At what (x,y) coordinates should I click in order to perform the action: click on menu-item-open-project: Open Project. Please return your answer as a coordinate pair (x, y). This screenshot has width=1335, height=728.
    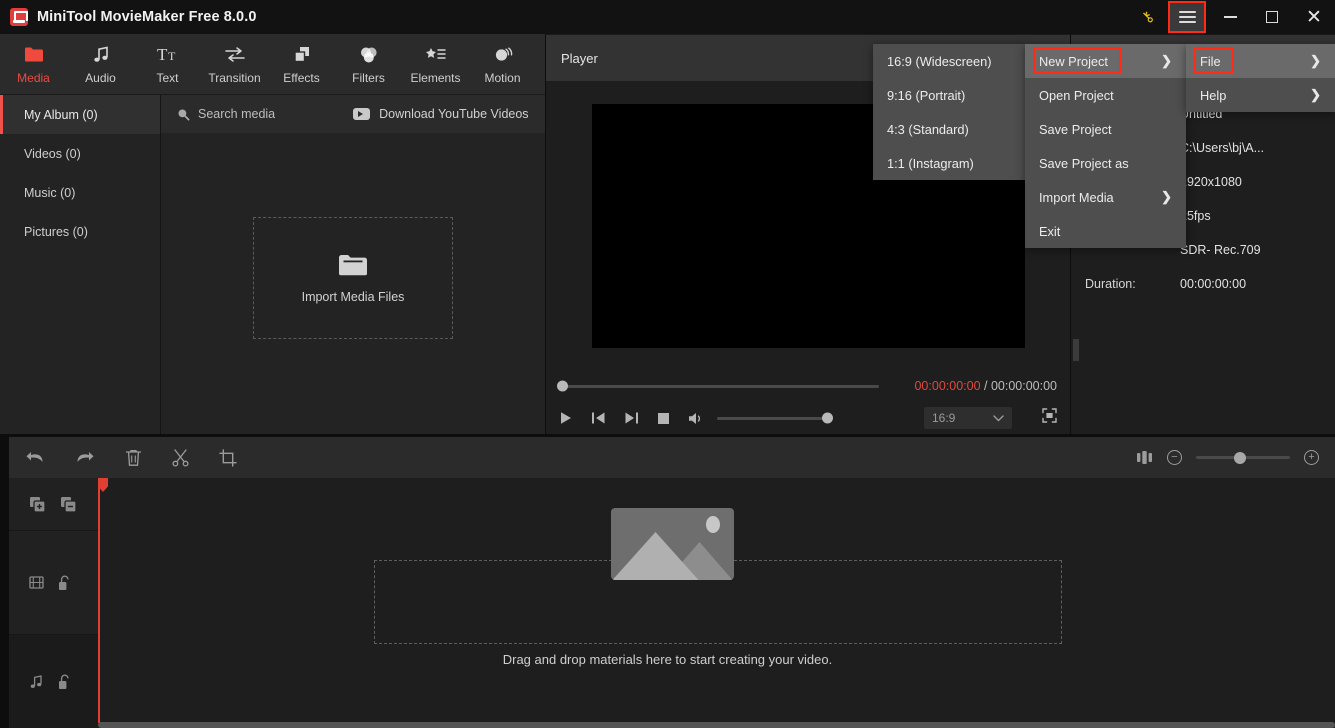
    Looking at the image, I should click on (1105, 95).